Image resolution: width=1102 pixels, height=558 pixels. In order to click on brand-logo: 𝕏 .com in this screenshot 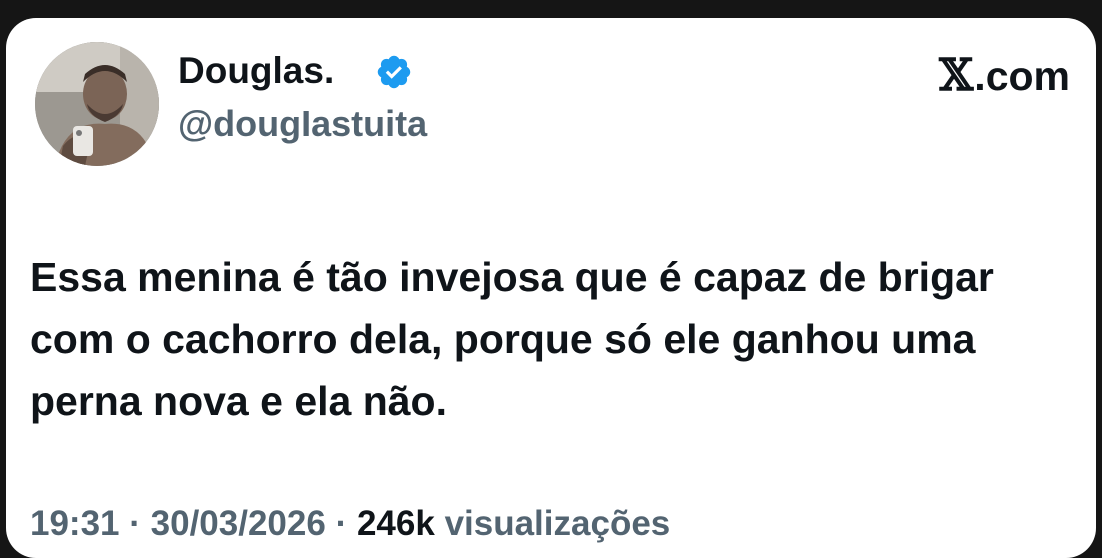, I will do `click(1004, 76)`.